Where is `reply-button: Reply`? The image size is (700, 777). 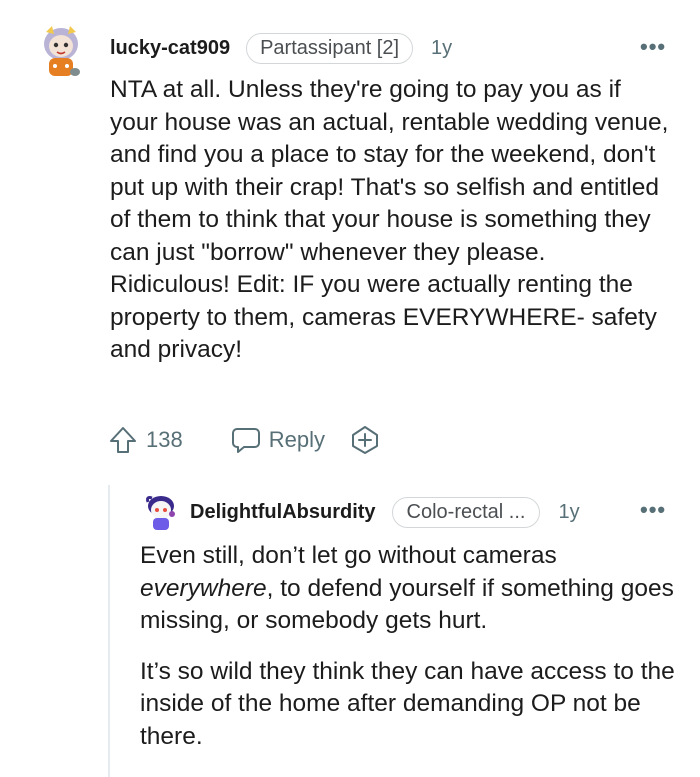 reply-button: Reply is located at coordinates (278, 440).